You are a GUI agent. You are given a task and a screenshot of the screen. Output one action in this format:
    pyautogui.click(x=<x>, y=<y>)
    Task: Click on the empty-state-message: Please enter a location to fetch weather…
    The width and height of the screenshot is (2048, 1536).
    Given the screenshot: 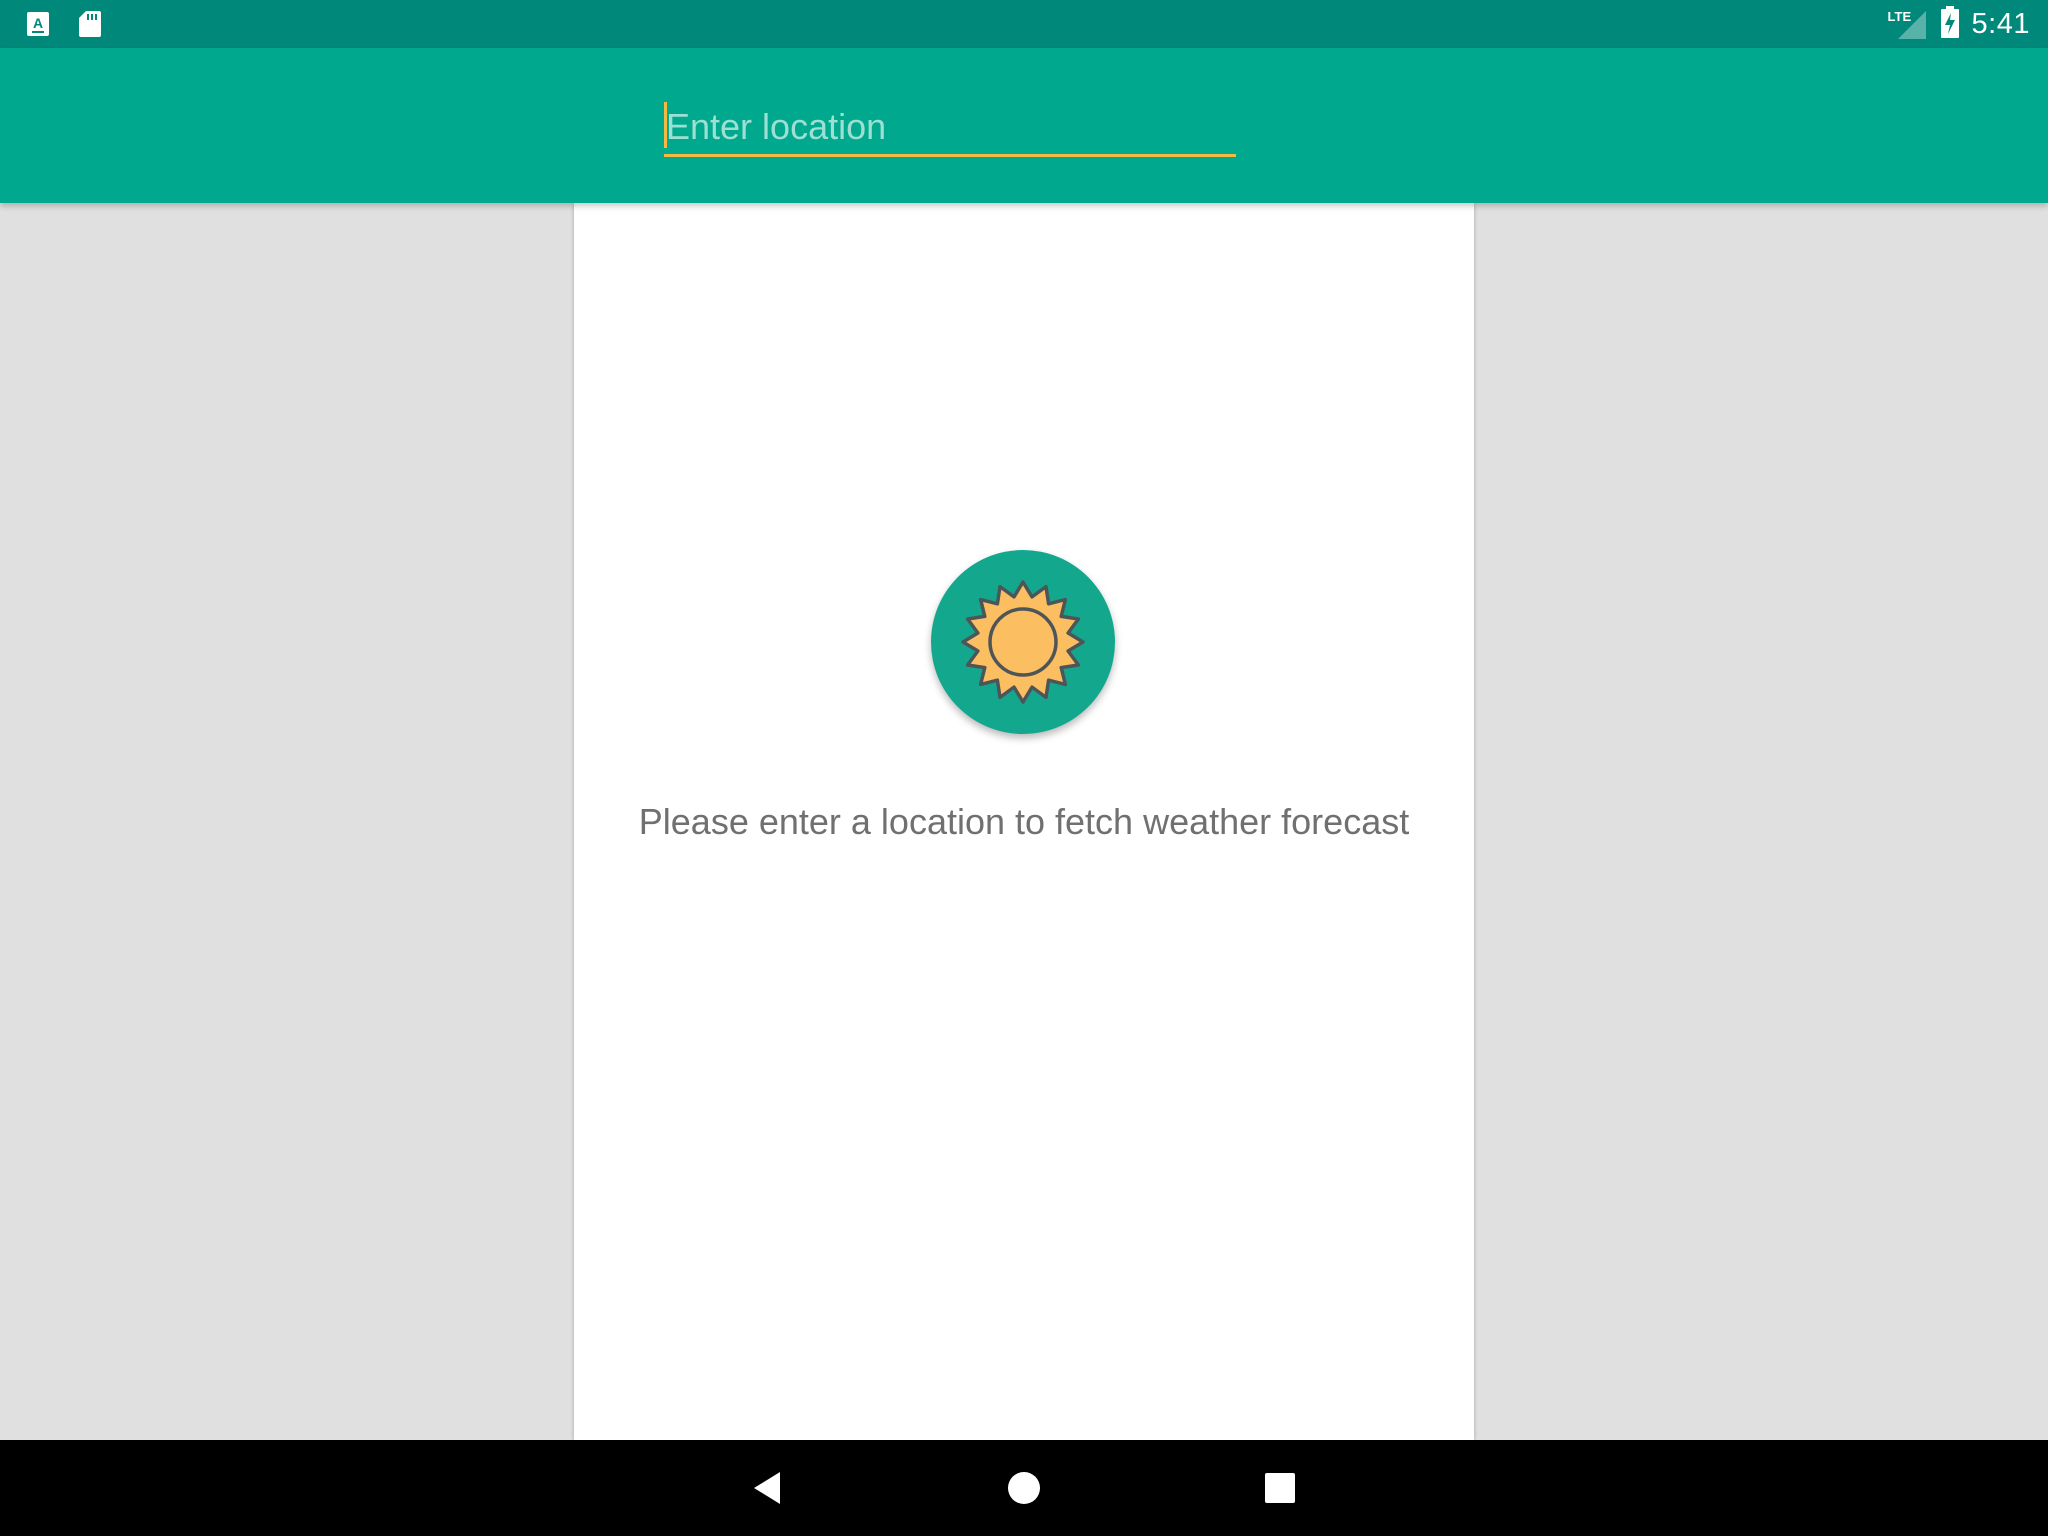 What is the action you would take?
    pyautogui.click(x=1024, y=821)
    